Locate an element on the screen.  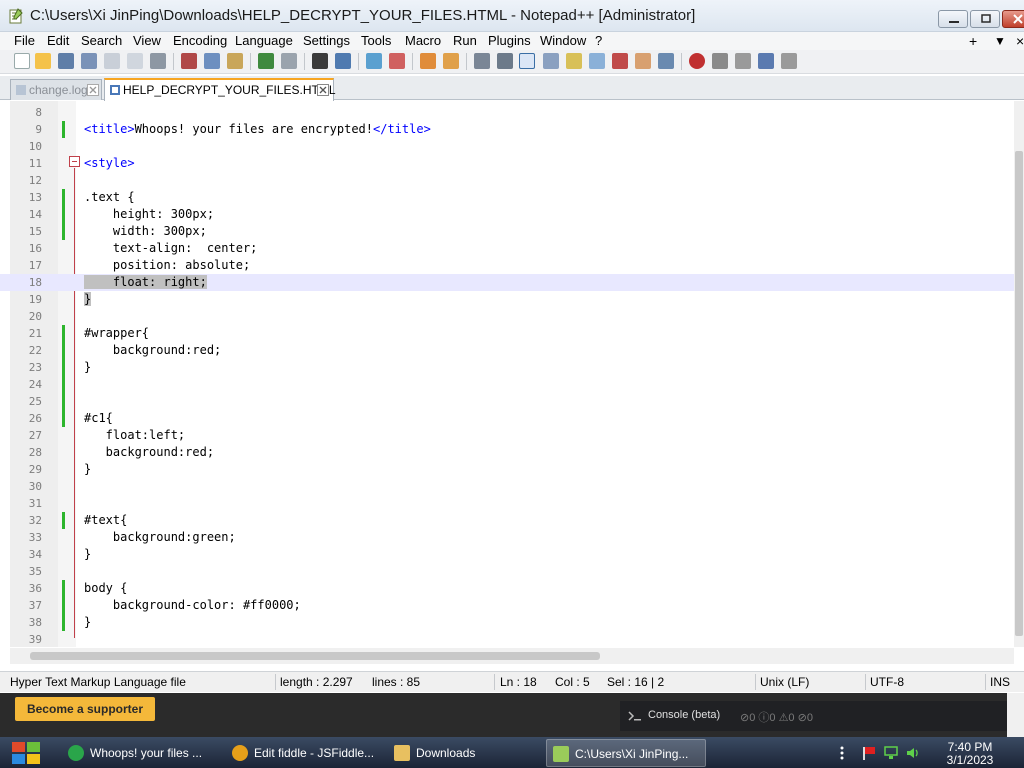
new-file-icon is located at coordinates (22, 61).